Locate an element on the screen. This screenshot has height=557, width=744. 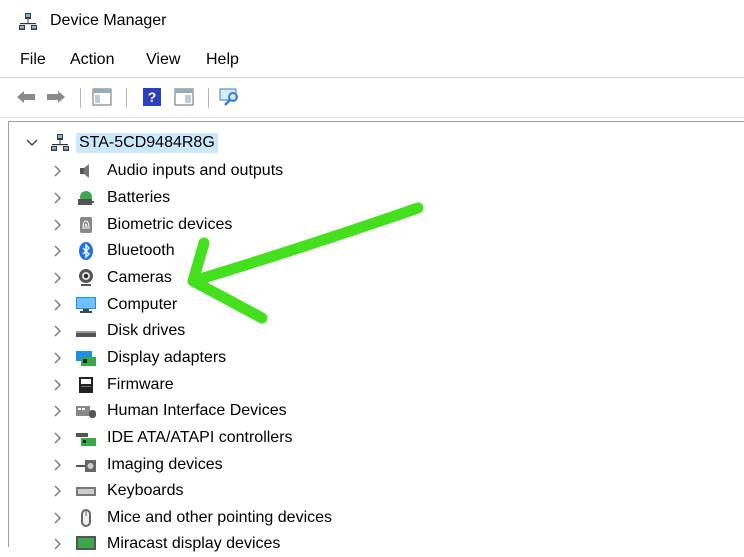
tree-item-label: Computer is located at coordinates (142, 305).